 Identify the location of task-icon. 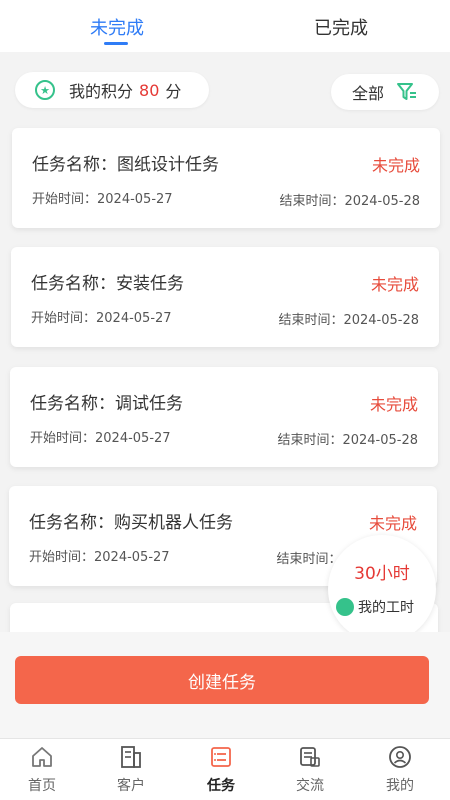
(221, 757).